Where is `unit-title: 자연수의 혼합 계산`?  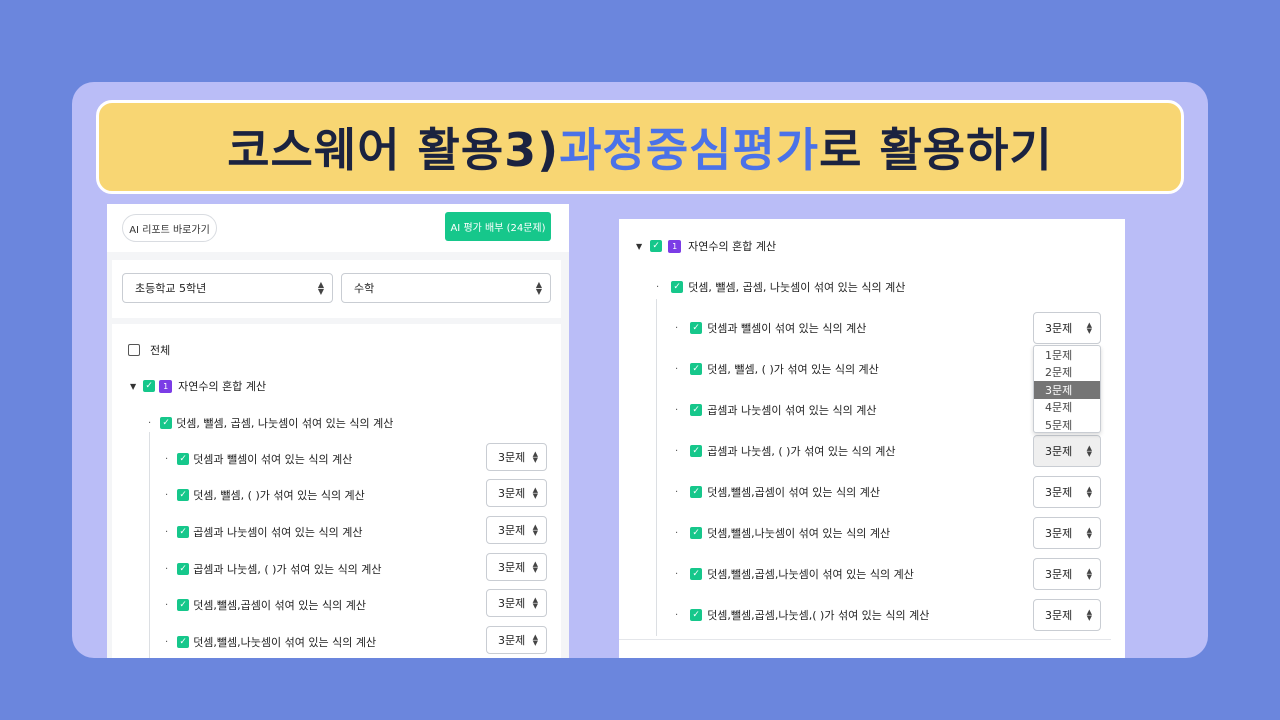
unit-title: 자연수의 혼합 계산 is located at coordinates (732, 246).